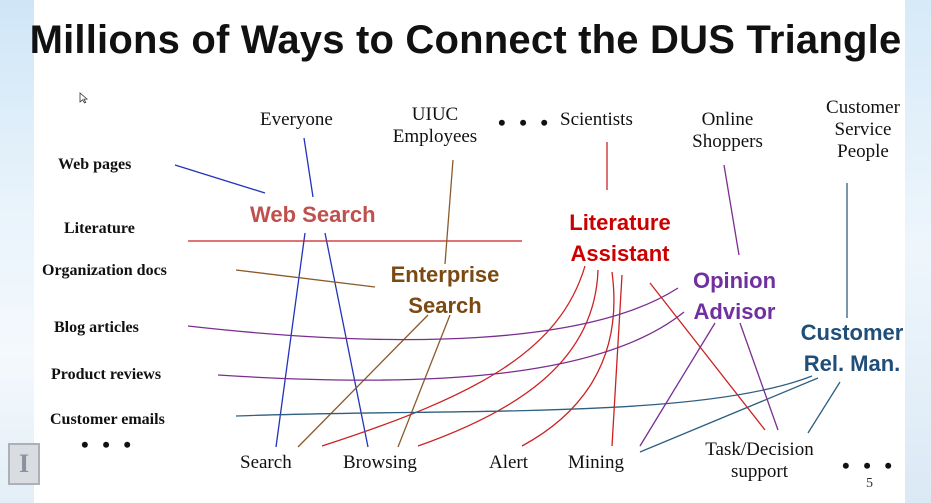 Image resolution: width=931 pixels, height=503 pixels. I want to click on task-decision-support: Task/Decision support, so click(759, 461).